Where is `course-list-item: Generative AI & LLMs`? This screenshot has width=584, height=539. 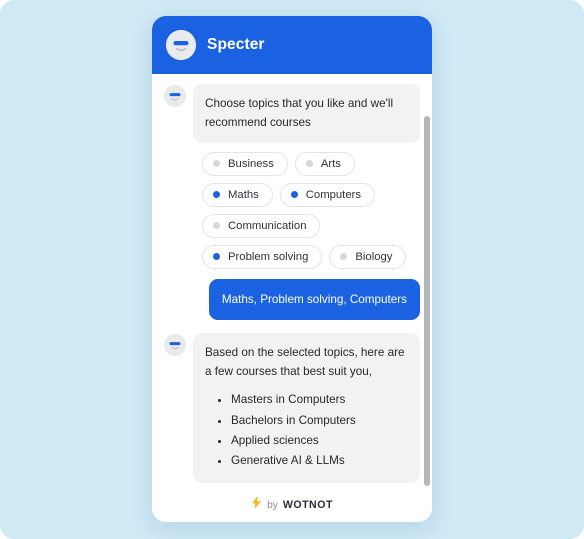
course-list-item: Generative AI & LLMs is located at coordinates (319, 461).